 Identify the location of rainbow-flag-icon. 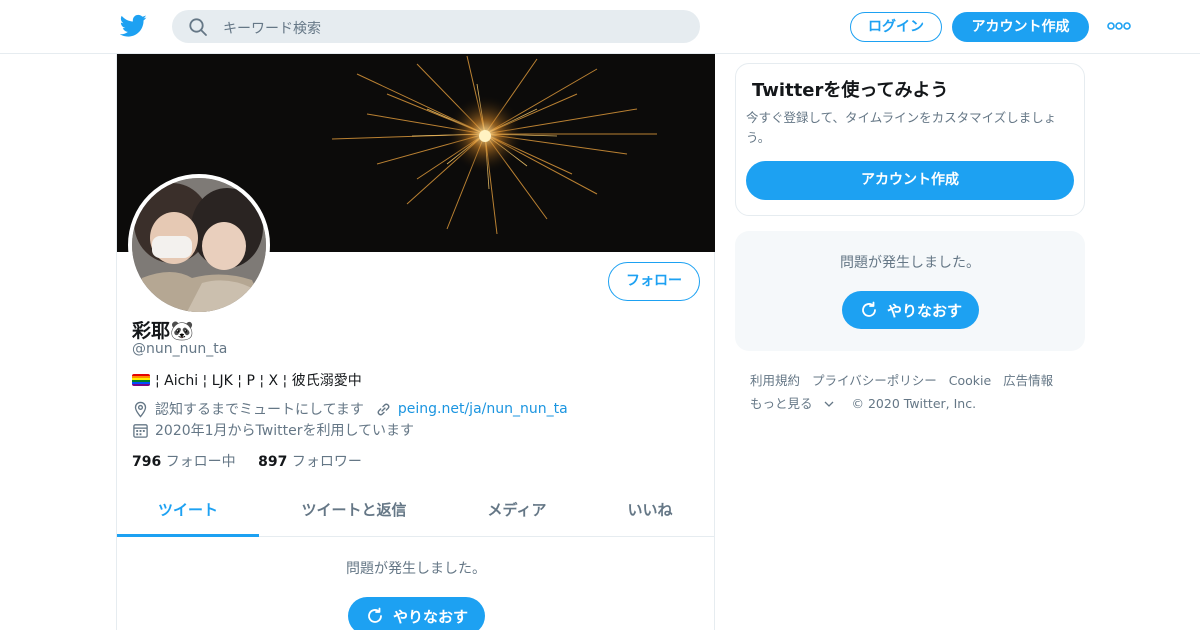
(141, 380).